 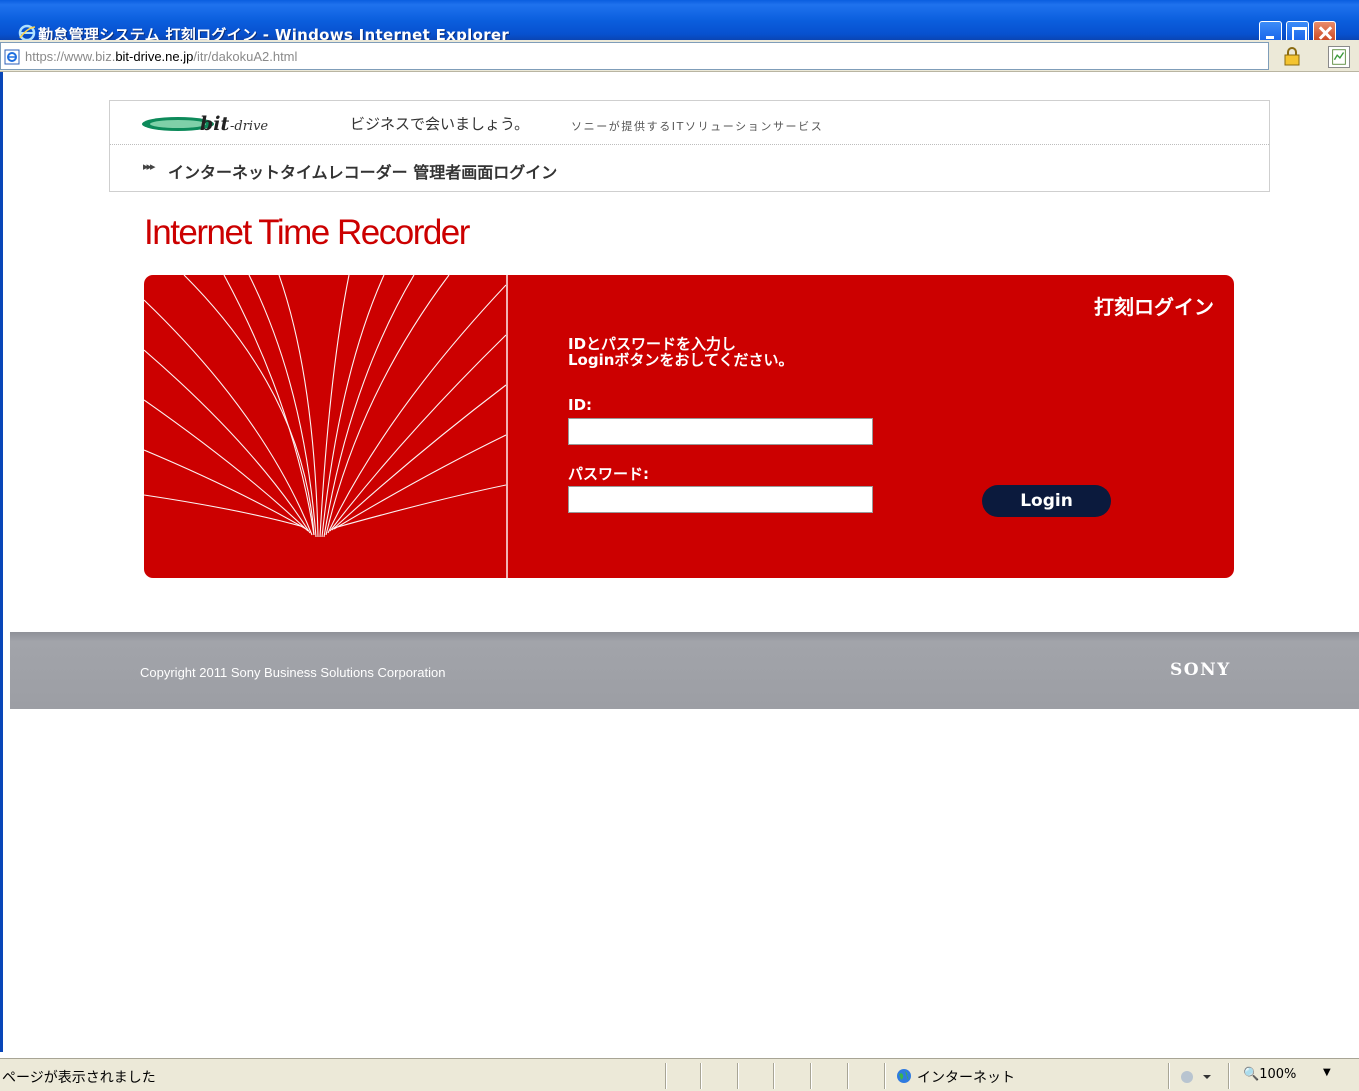 What do you see at coordinates (5, 562) in the screenshot?
I see `window-frame` at bounding box center [5, 562].